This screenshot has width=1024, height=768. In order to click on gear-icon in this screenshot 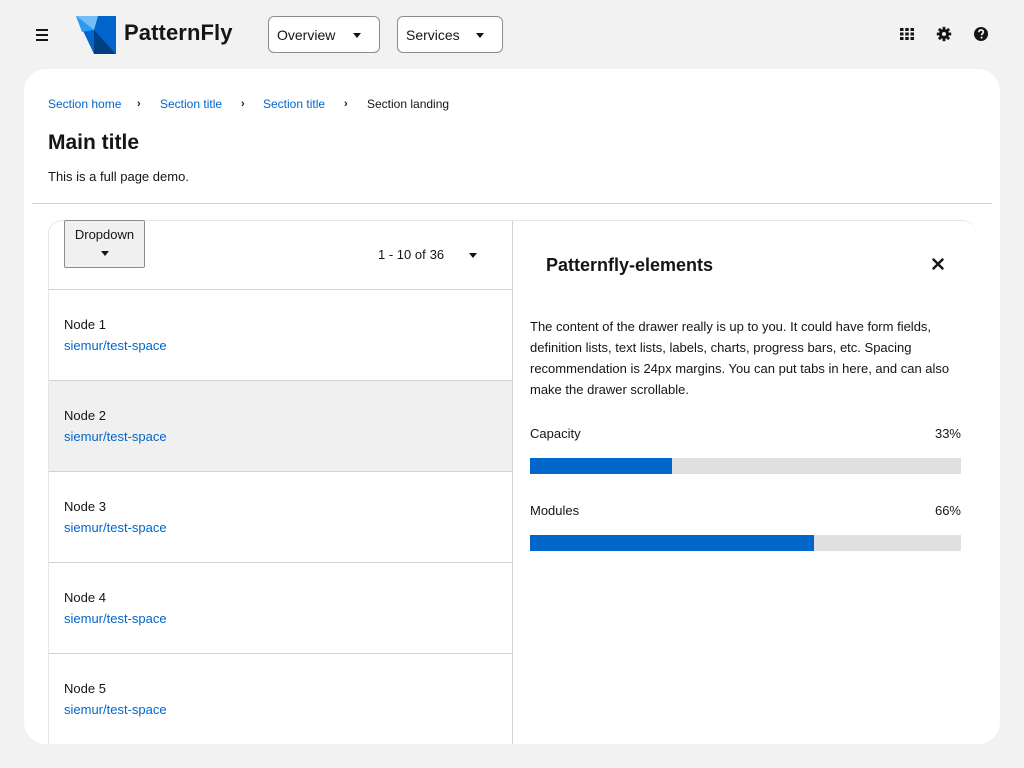, I will do `click(944, 34)`.